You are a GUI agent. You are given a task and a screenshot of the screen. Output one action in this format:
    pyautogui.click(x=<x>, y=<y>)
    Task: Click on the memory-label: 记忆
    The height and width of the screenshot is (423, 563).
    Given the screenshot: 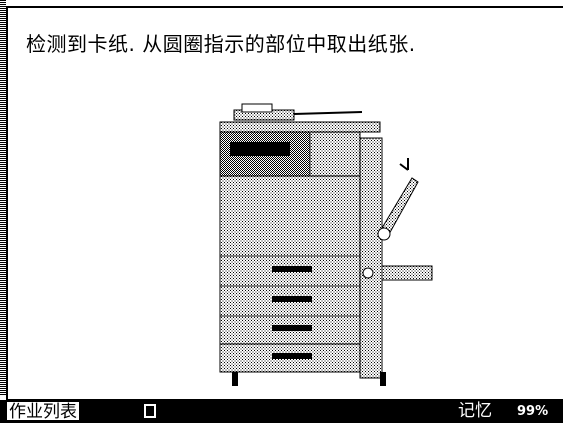 What is the action you would take?
    pyautogui.click(x=475, y=411)
    